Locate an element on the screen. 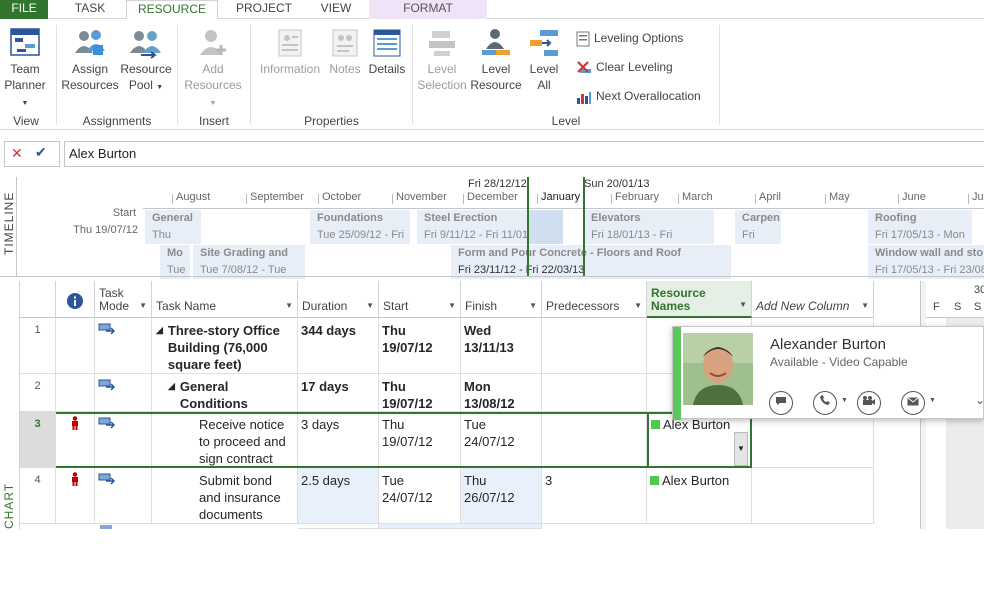  next-overallocation-button: Next Overallocation is located at coordinates (638, 96).